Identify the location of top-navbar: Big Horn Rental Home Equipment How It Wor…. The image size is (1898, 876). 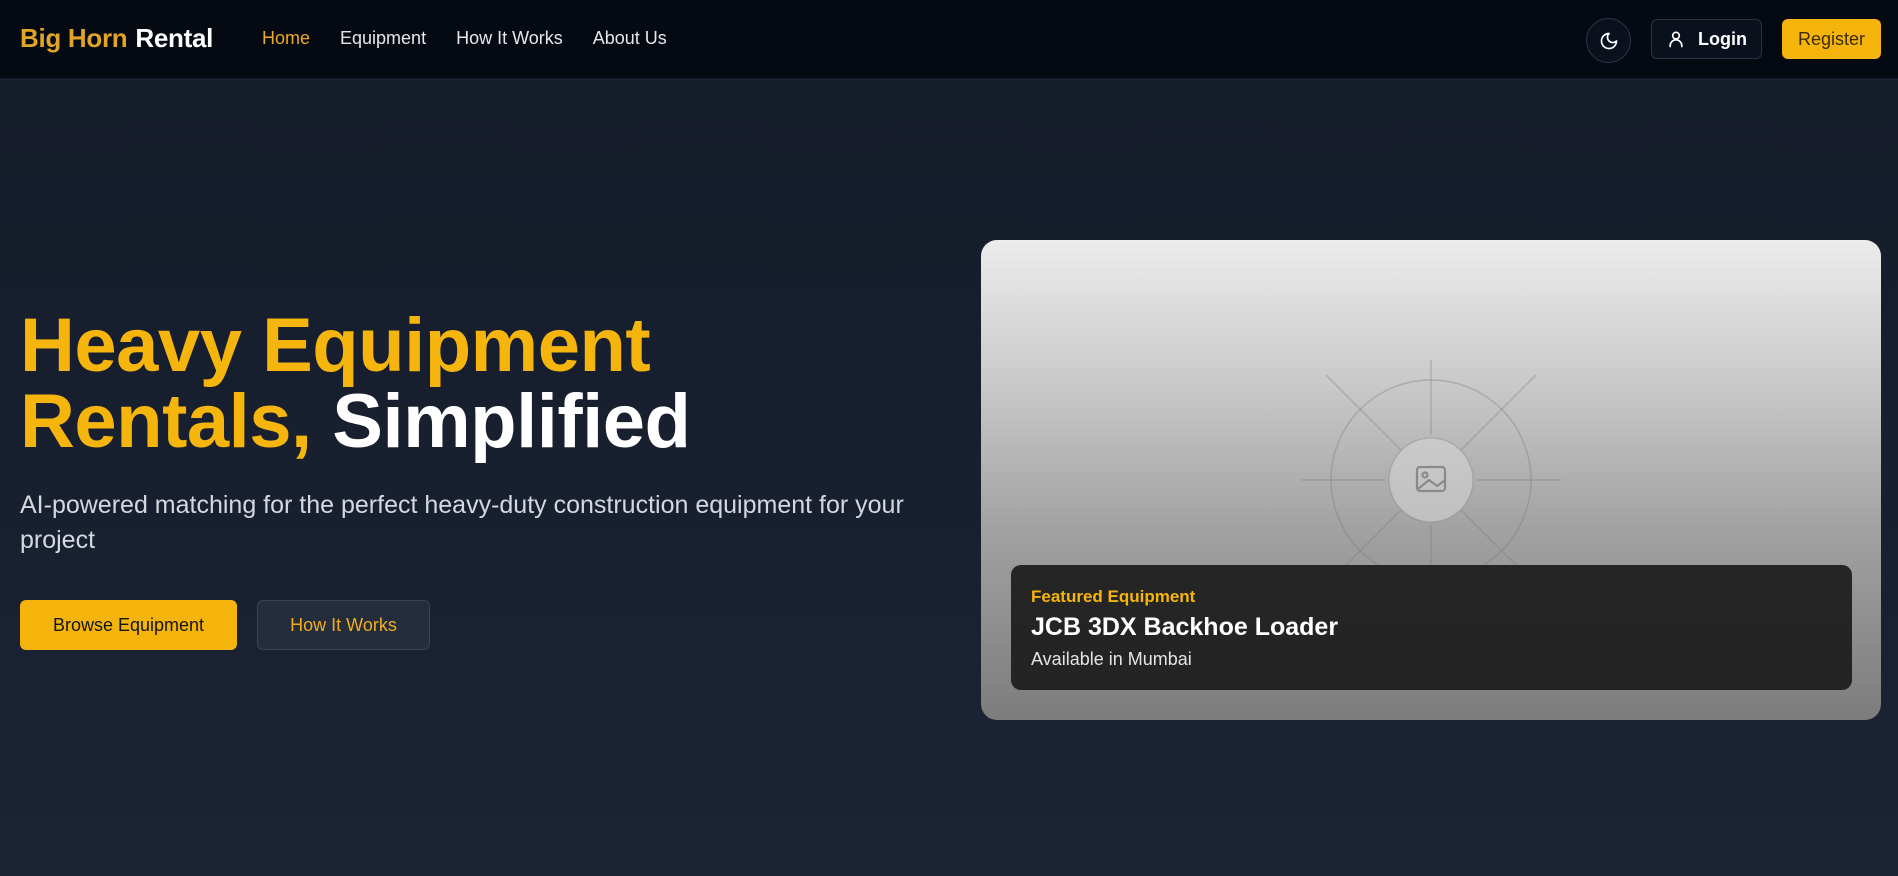
(949, 39).